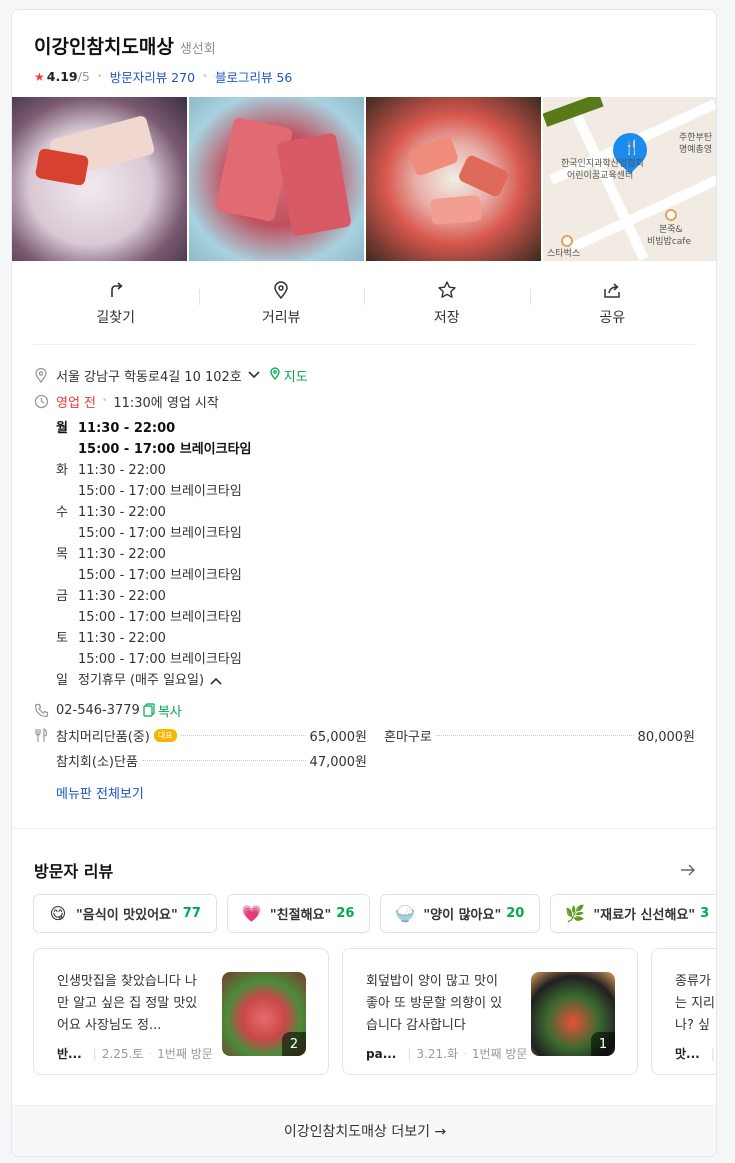  What do you see at coordinates (515, 913) in the screenshot?
I see `chip-count: 20` at bounding box center [515, 913].